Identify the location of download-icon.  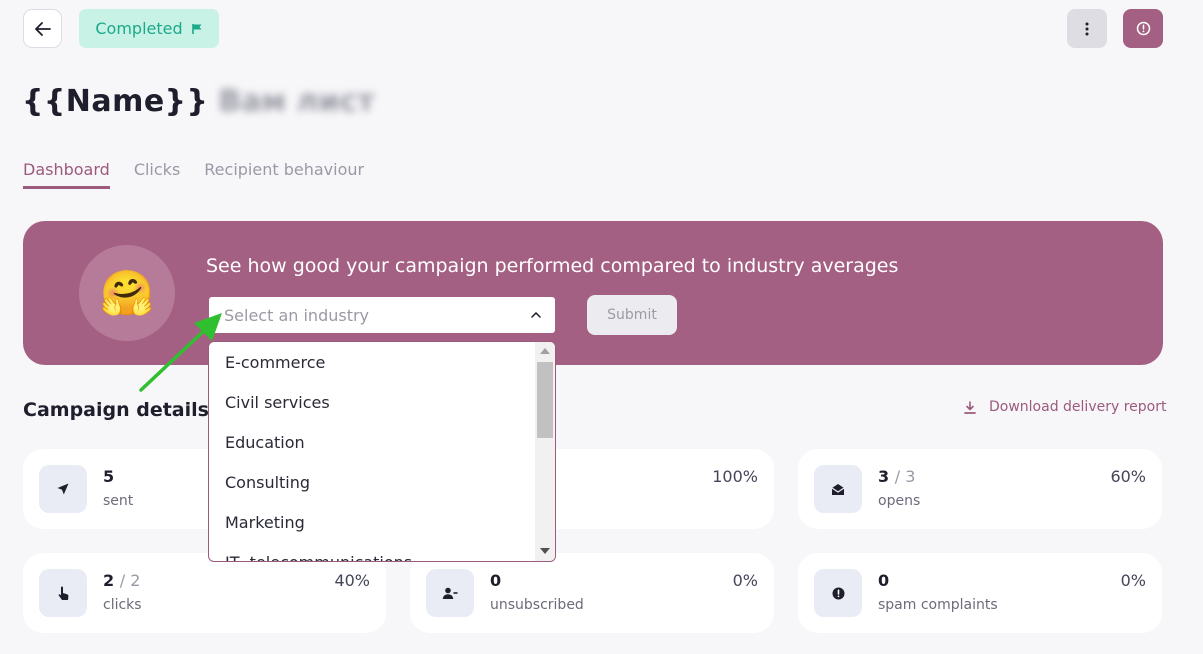
(970, 407).